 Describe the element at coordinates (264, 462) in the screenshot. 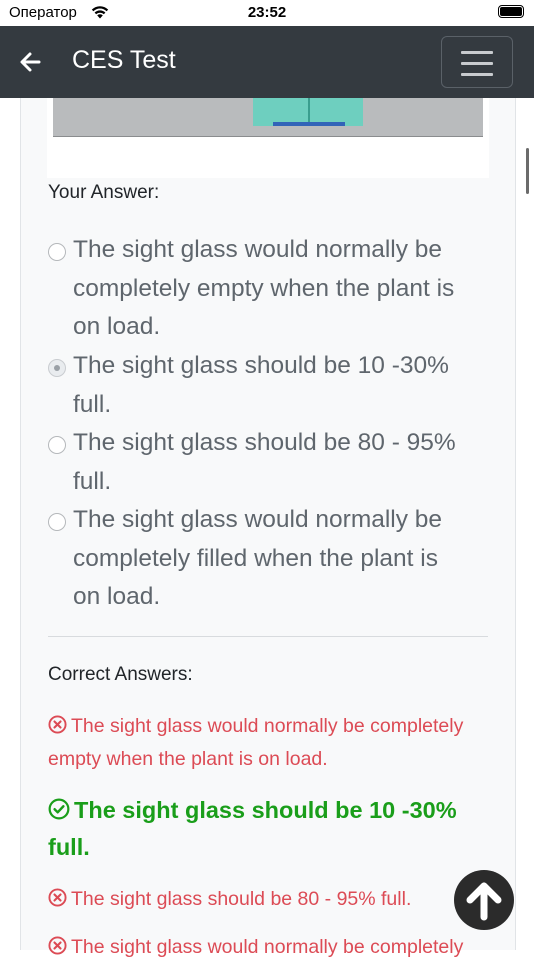

I see `option-text: The sight glass should be 80 - 95% full.` at that location.